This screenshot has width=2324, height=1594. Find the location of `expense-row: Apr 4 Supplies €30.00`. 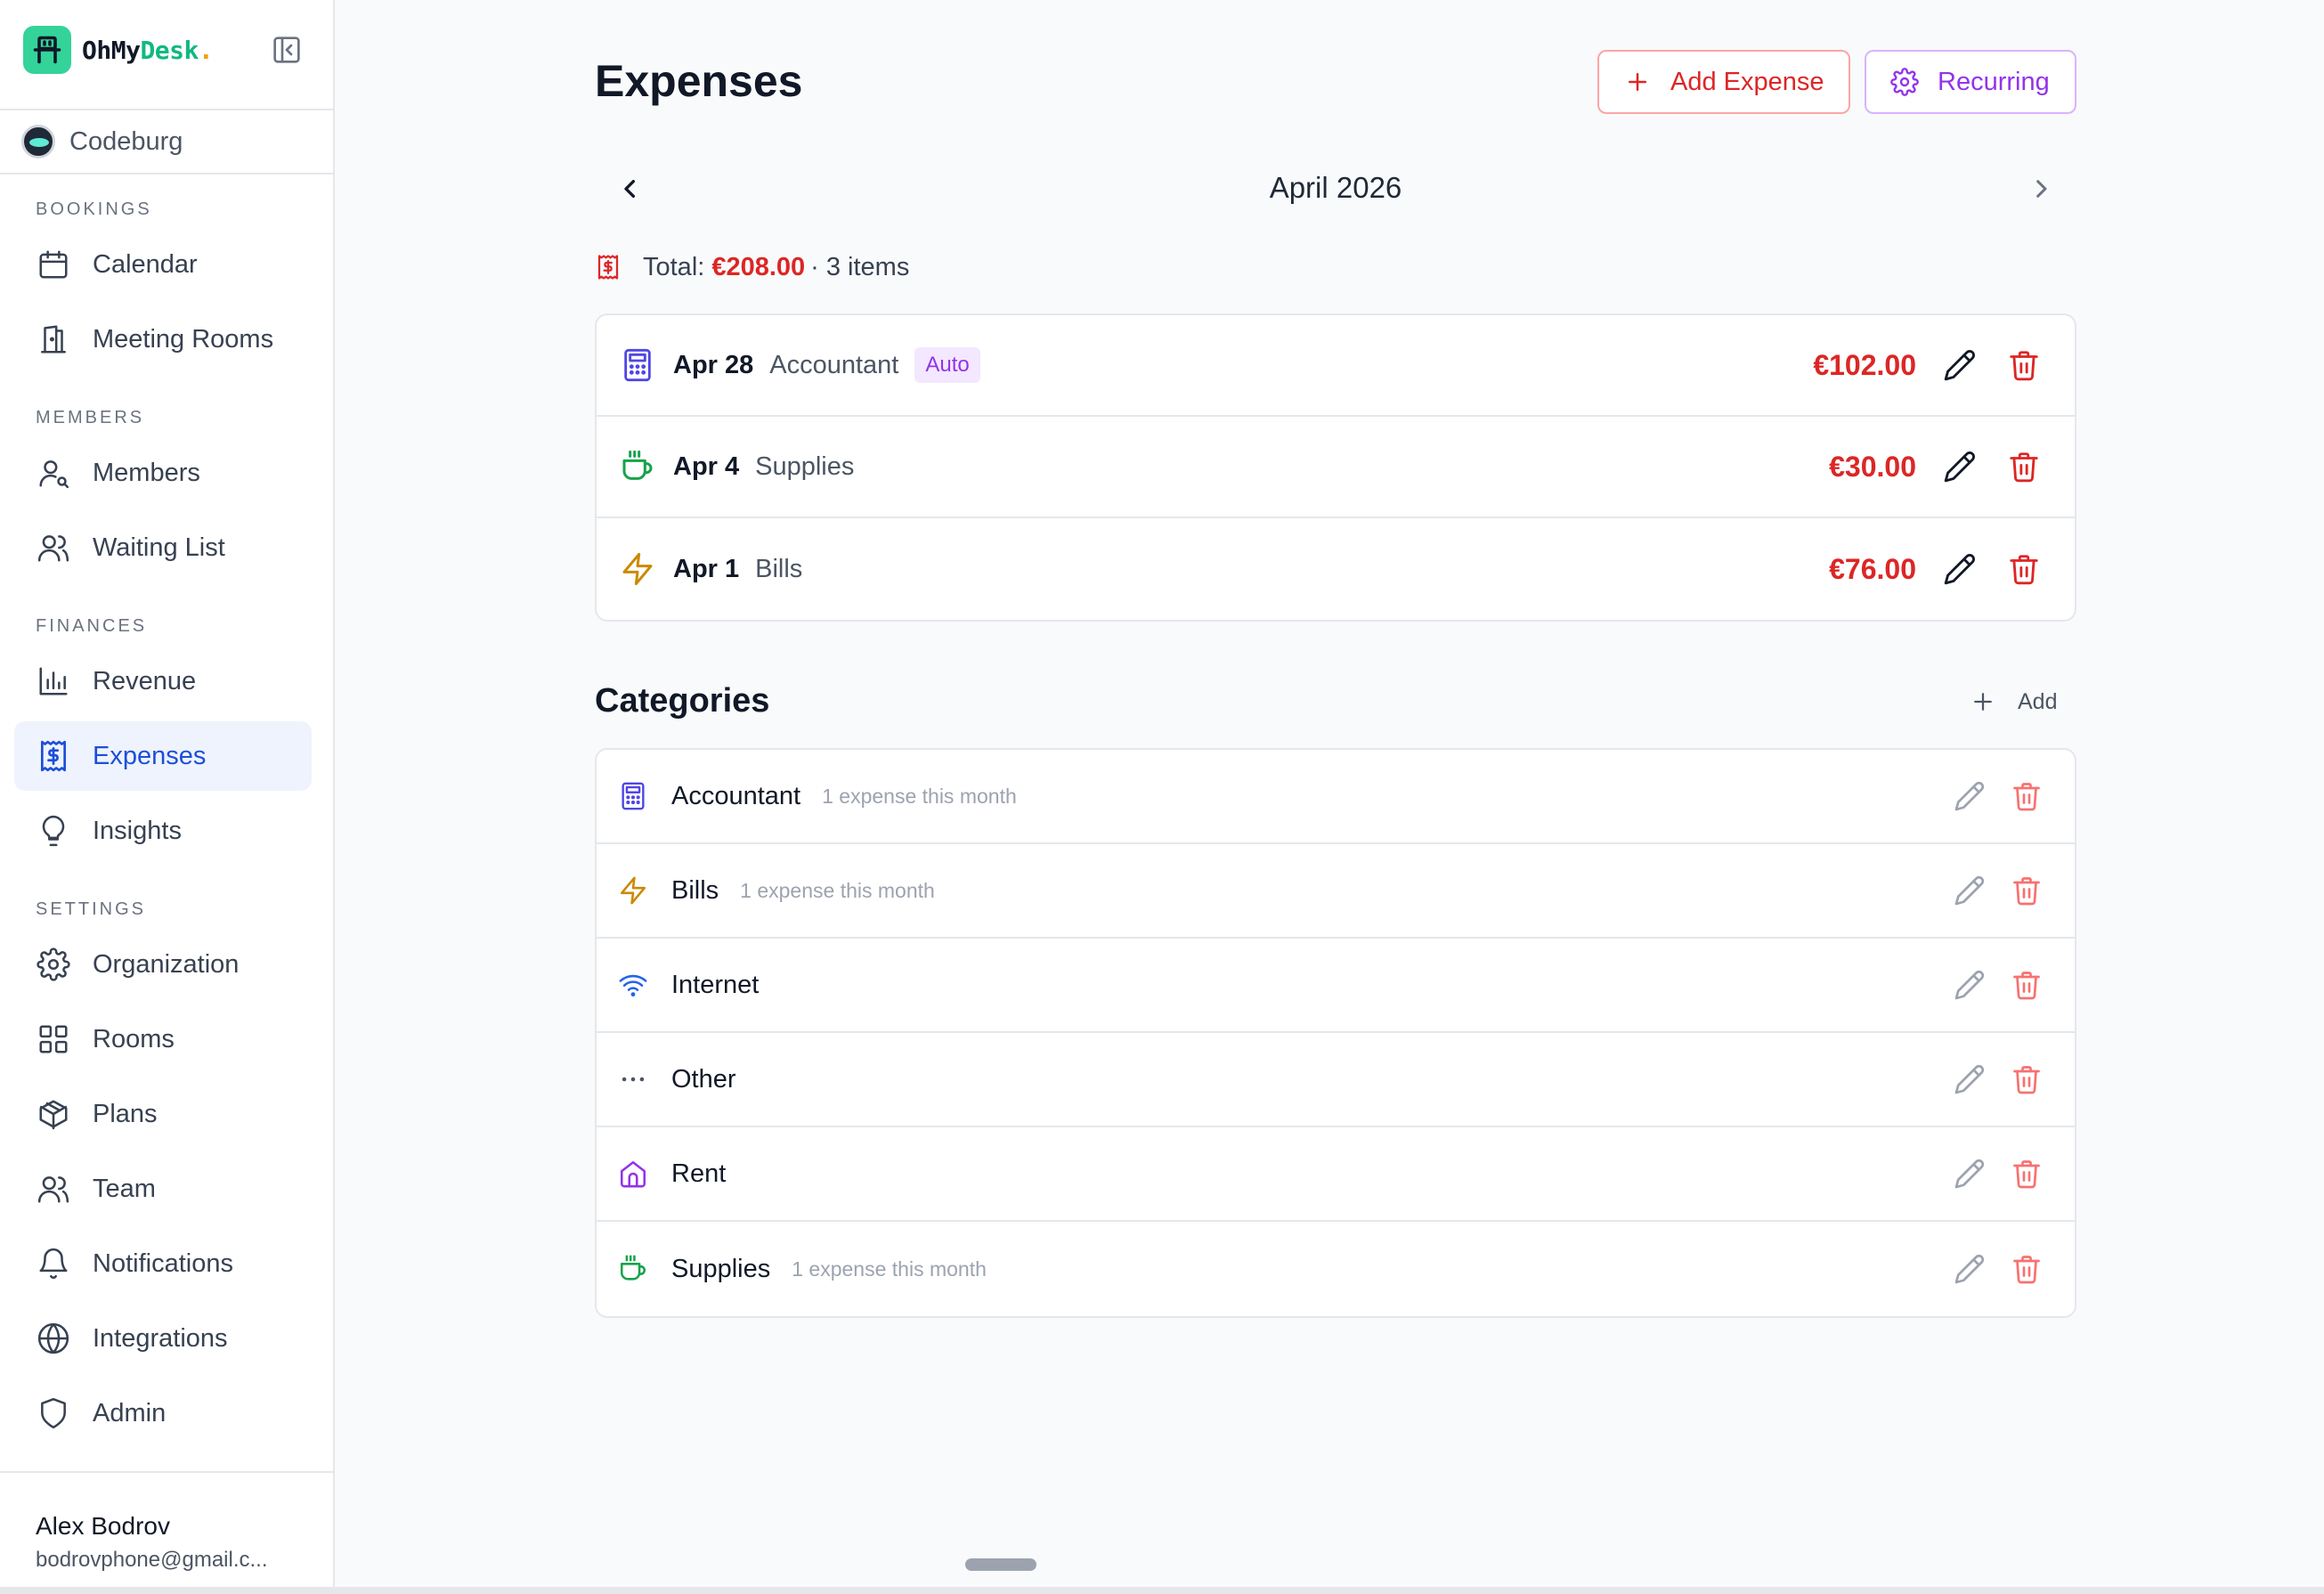

expense-row: Apr 4 Supplies €30.00 is located at coordinates (1336, 467).